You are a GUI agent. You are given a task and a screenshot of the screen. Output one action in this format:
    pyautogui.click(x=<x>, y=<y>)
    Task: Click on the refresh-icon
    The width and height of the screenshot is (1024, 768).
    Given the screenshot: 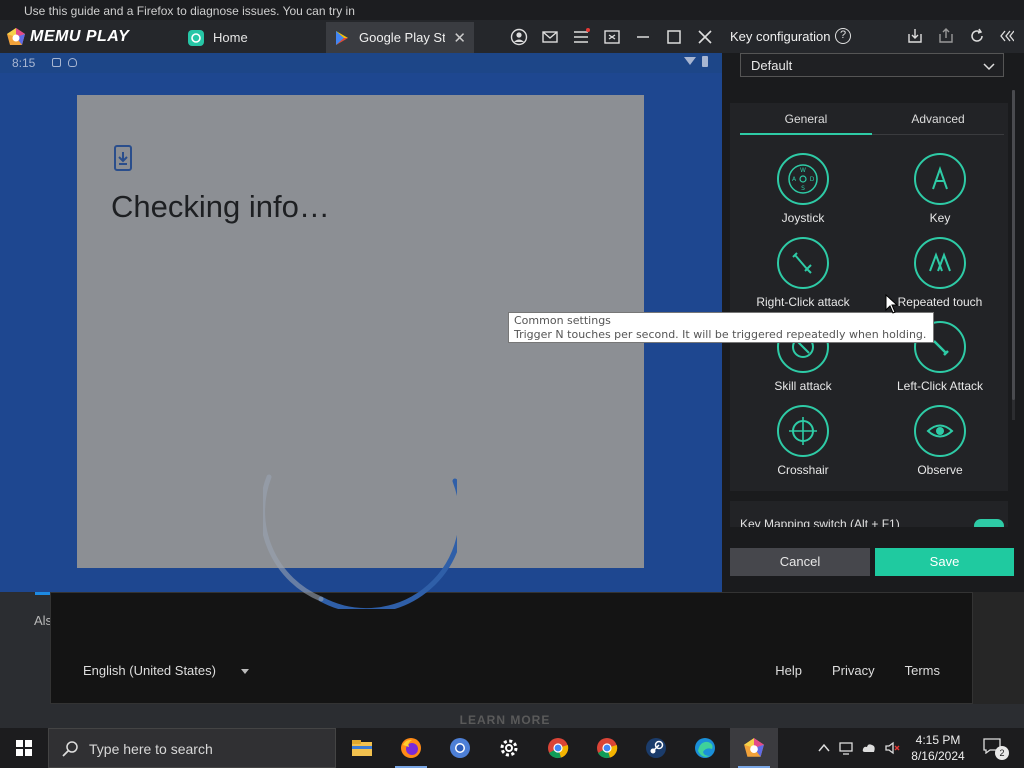 What is the action you would take?
    pyautogui.click(x=977, y=36)
    